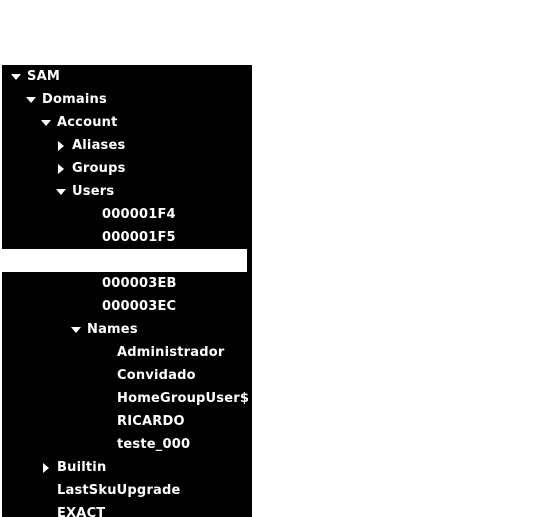 This screenshot has height=517, width=537. What do you see at coordinates (139, 306) in the screenshot?
I see `tree-row-label: 000003EC` at bounding box center [139, 306].